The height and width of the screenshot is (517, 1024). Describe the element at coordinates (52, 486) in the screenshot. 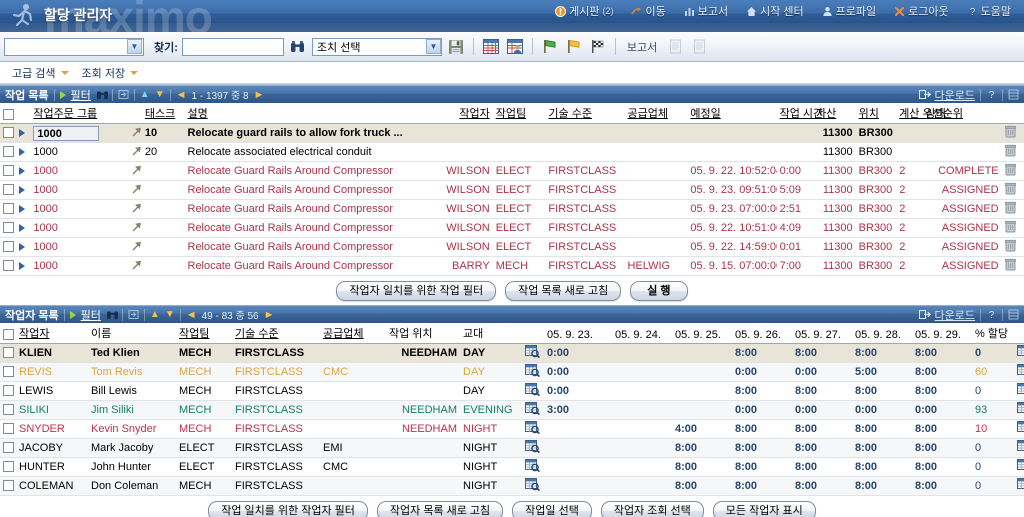

I see `labor-id-cell: COLEMAN` at that location.